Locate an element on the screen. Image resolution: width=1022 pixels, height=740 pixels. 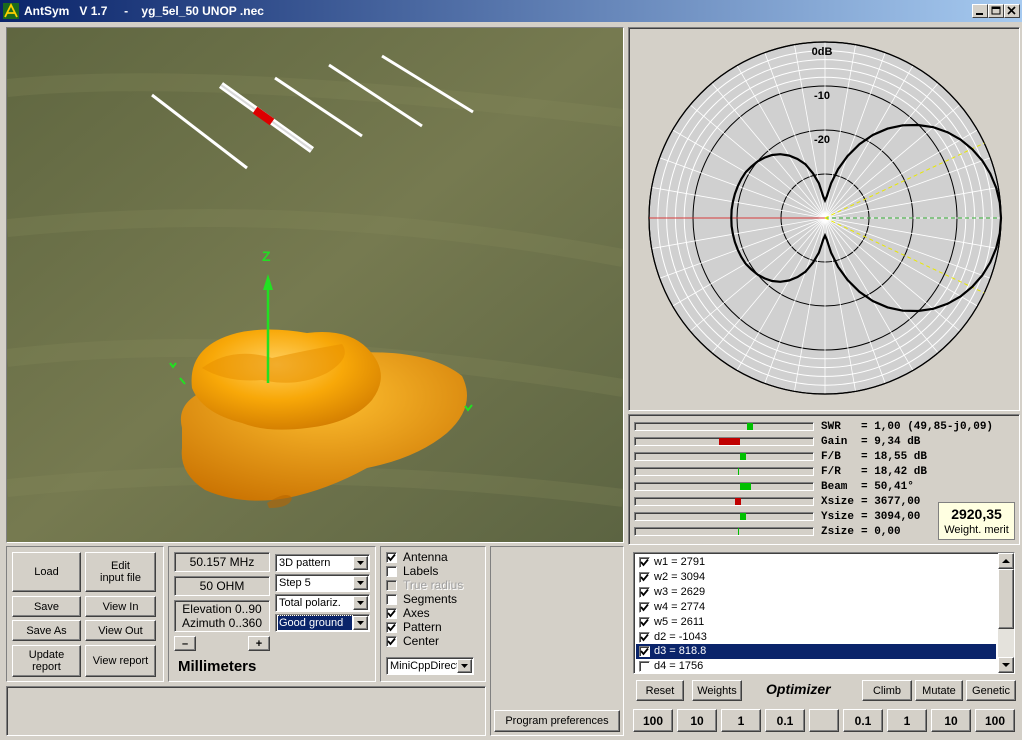
close-icon is located at coordinates (1011, 10).